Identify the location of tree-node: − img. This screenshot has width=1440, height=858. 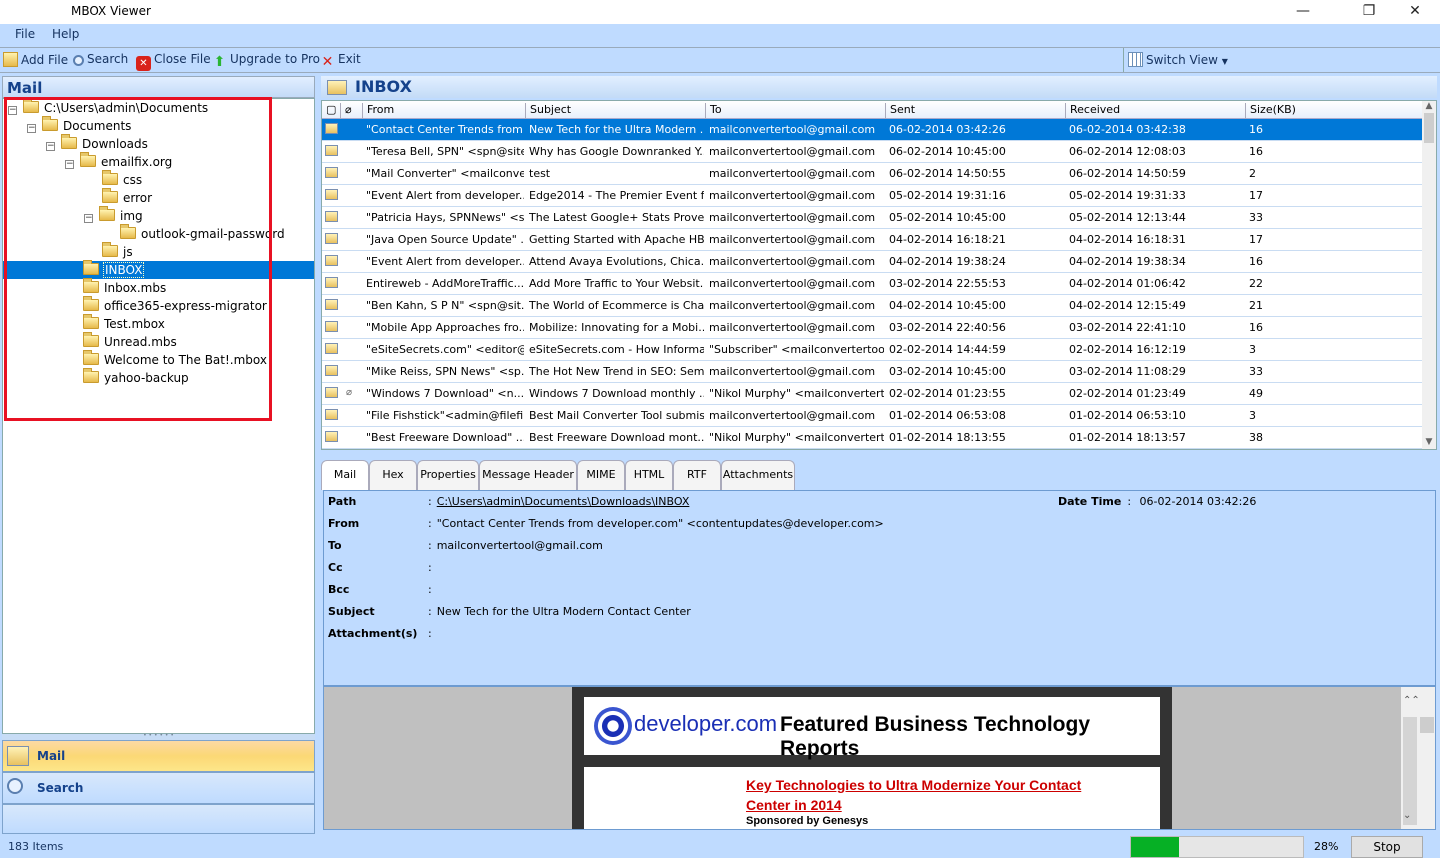
(113, 215).